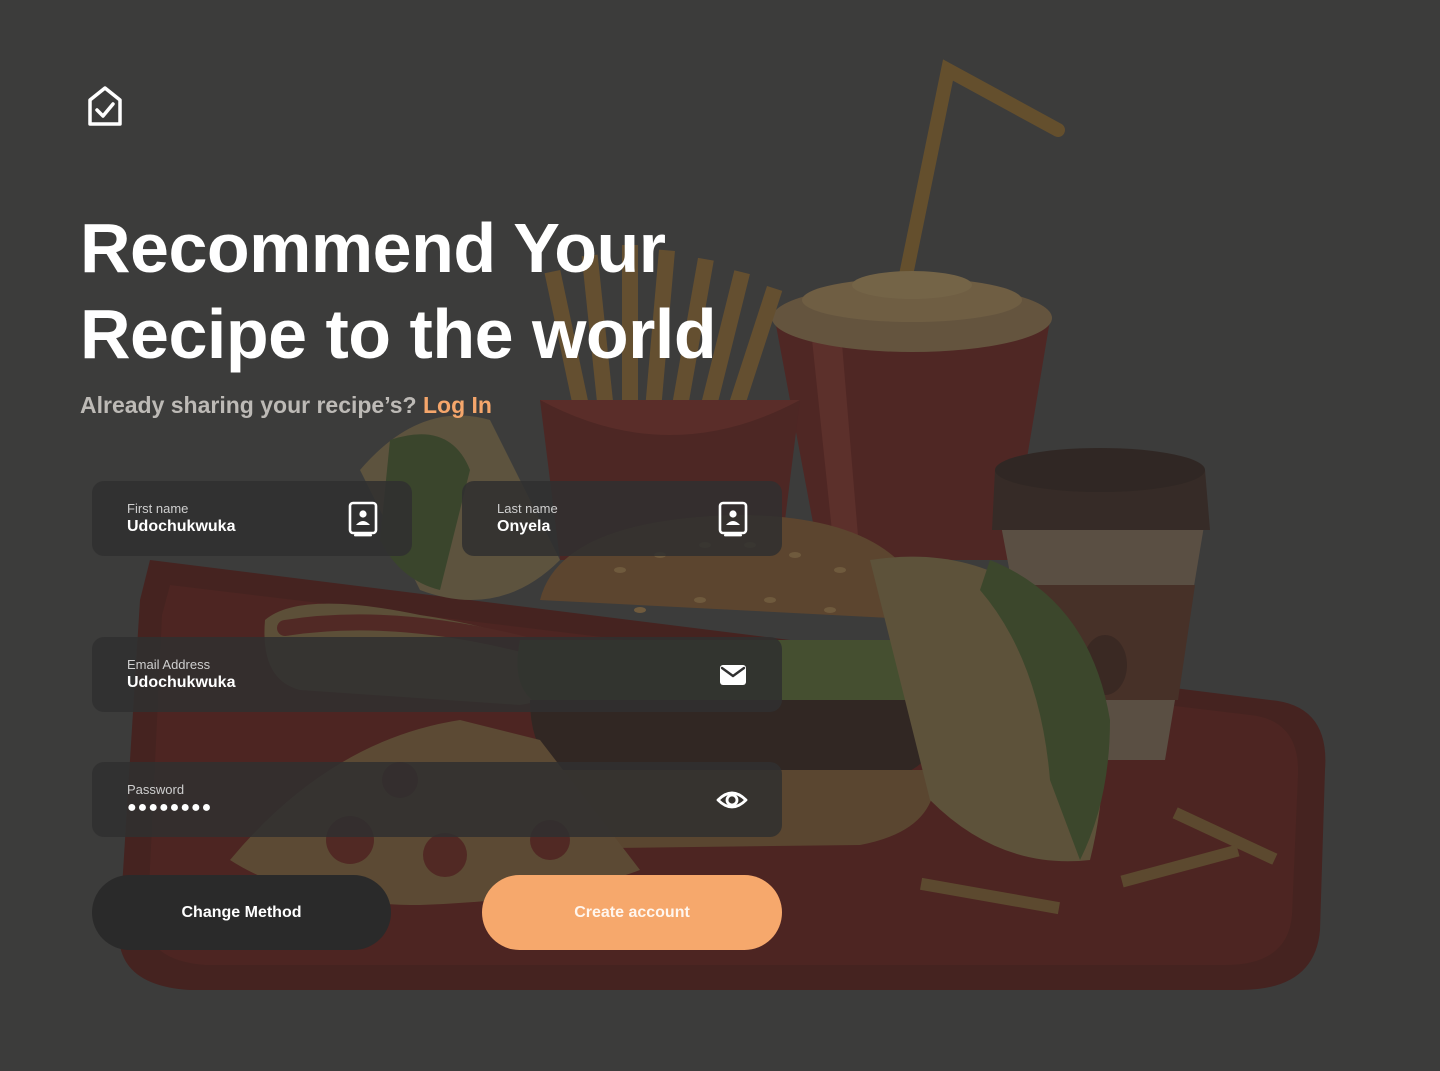 This screenshot has height=1071, width=1440. I want to click on last-name-value: Onyela, so click(622, 527).